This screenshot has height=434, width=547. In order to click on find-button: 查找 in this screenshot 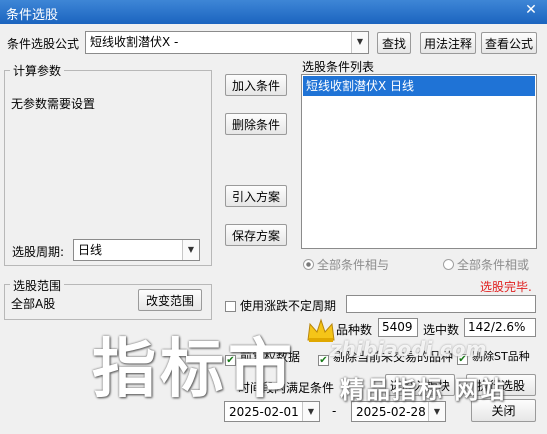, I will do `click(394, 43)`.